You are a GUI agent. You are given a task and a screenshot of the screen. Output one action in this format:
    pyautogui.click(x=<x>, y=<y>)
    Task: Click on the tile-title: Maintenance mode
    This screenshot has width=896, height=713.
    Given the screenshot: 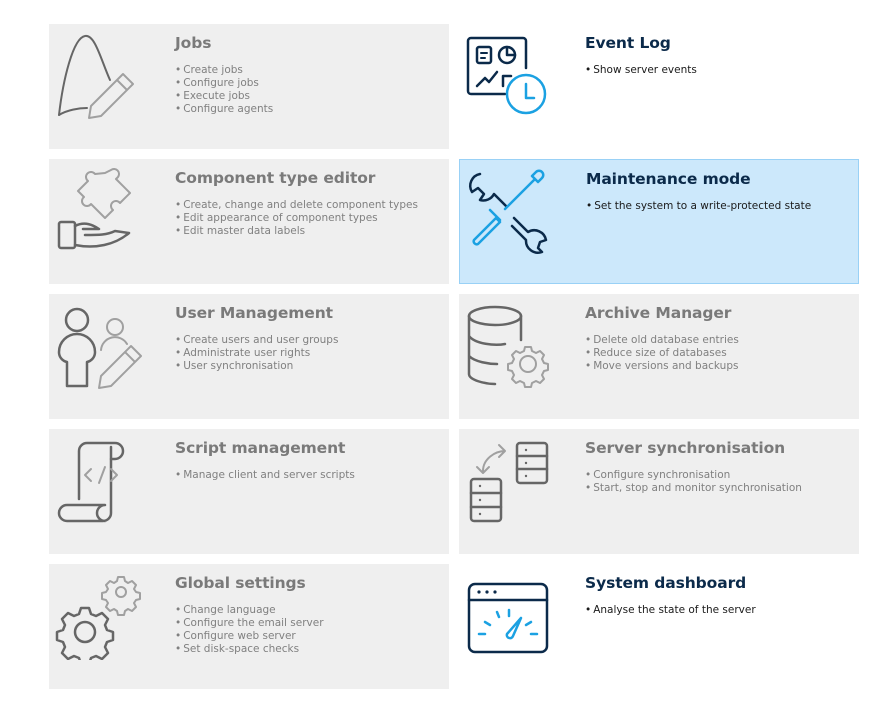 What is the action you would take?
    pyautogui.click(x=668, y=179)
    